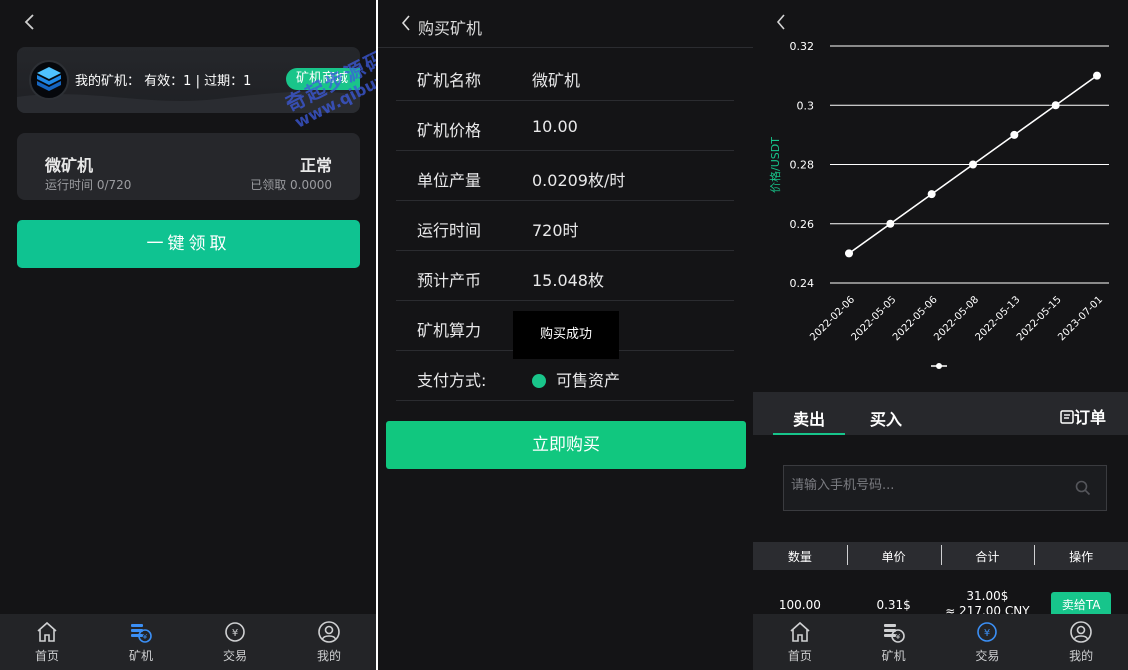 The image size is (1128, 670). I want to click on y-axis-label: 价格/USDT, so click(775, 165).